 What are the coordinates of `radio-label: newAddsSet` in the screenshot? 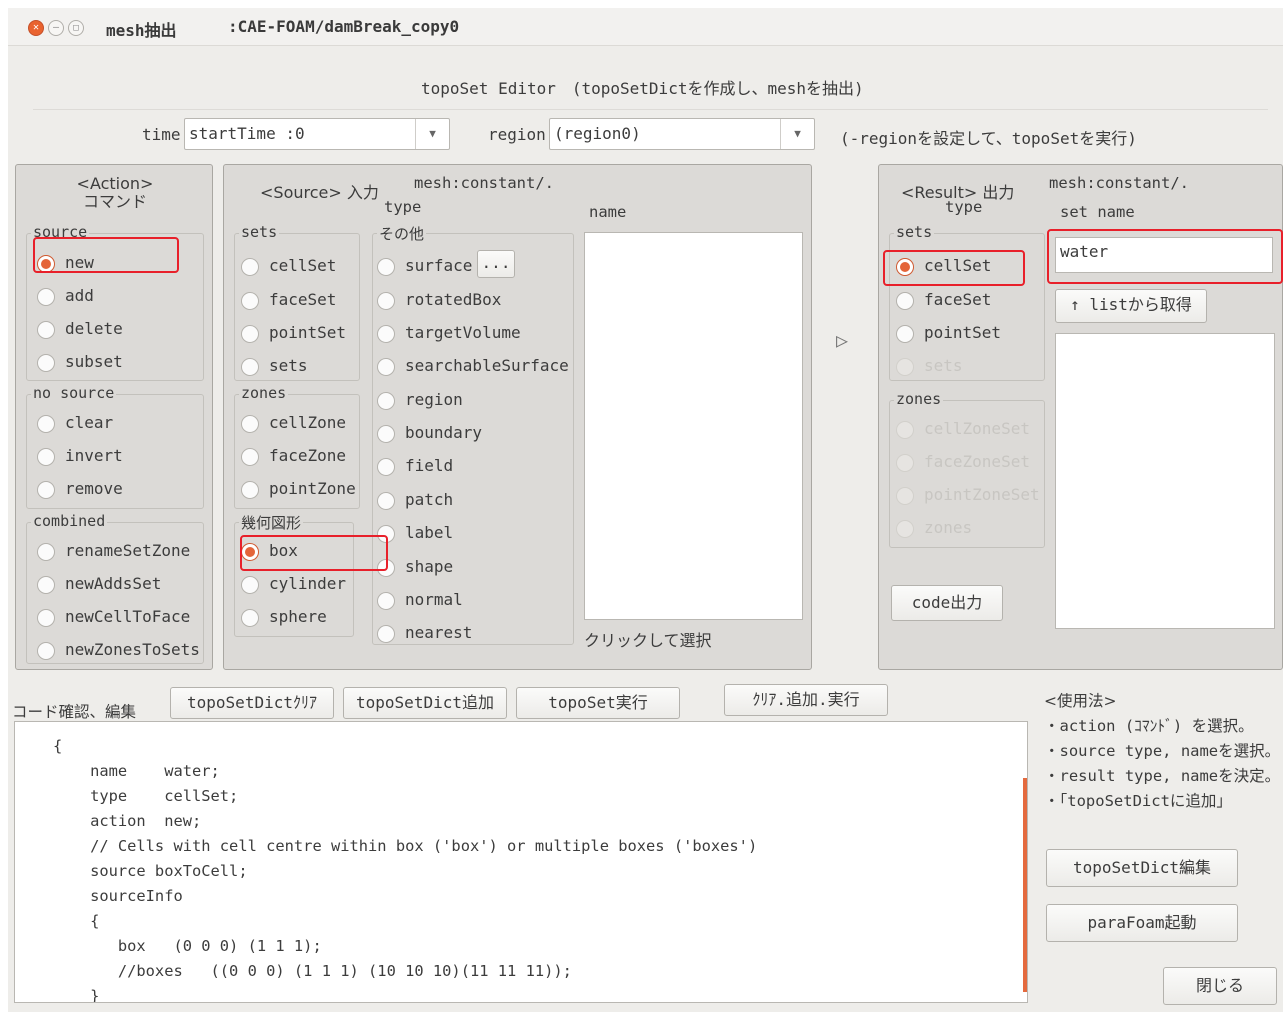 It's located at (113, 583).